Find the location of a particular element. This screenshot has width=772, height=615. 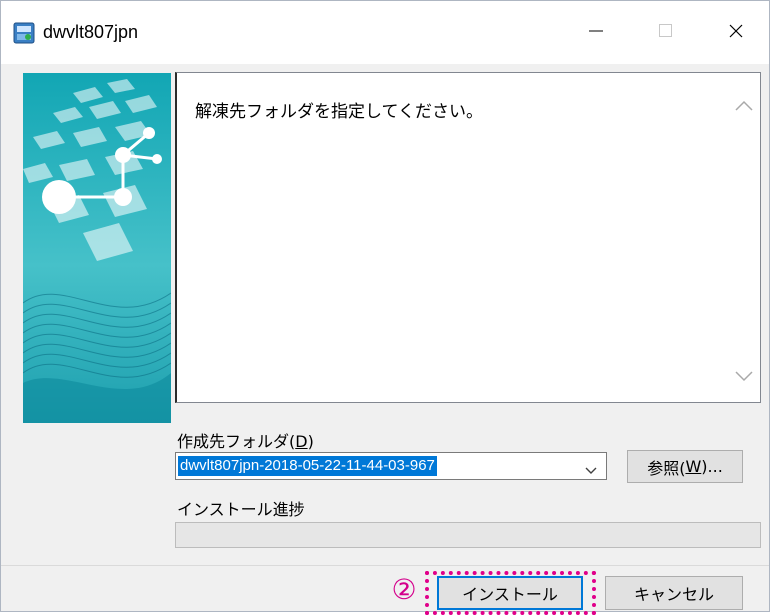

minimize-button is located at coordinates (596, 32).